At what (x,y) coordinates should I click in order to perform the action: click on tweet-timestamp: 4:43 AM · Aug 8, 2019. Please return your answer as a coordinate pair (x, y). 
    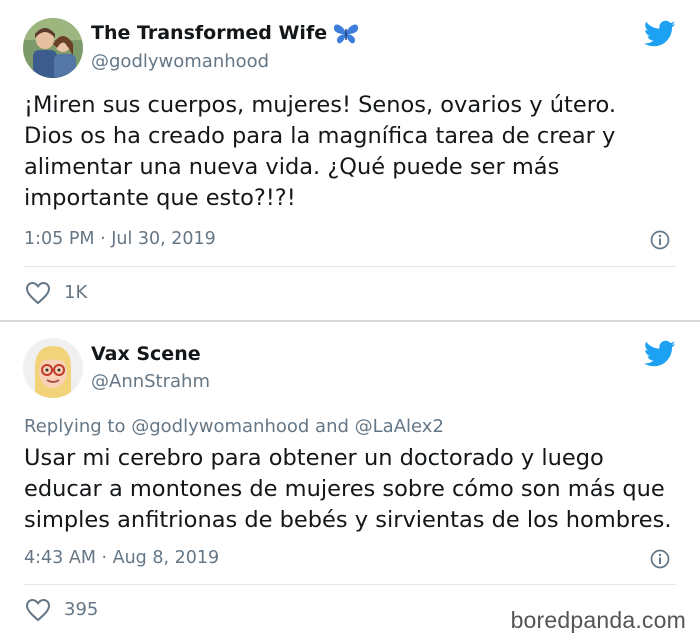
    Looking at the image, I should click on (121, 558).